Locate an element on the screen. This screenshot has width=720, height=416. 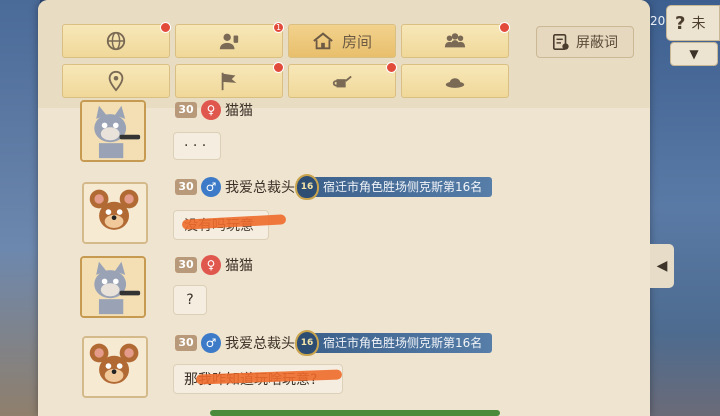
block-words-label: 屏蔽词 is located at coordinates (597, 43).